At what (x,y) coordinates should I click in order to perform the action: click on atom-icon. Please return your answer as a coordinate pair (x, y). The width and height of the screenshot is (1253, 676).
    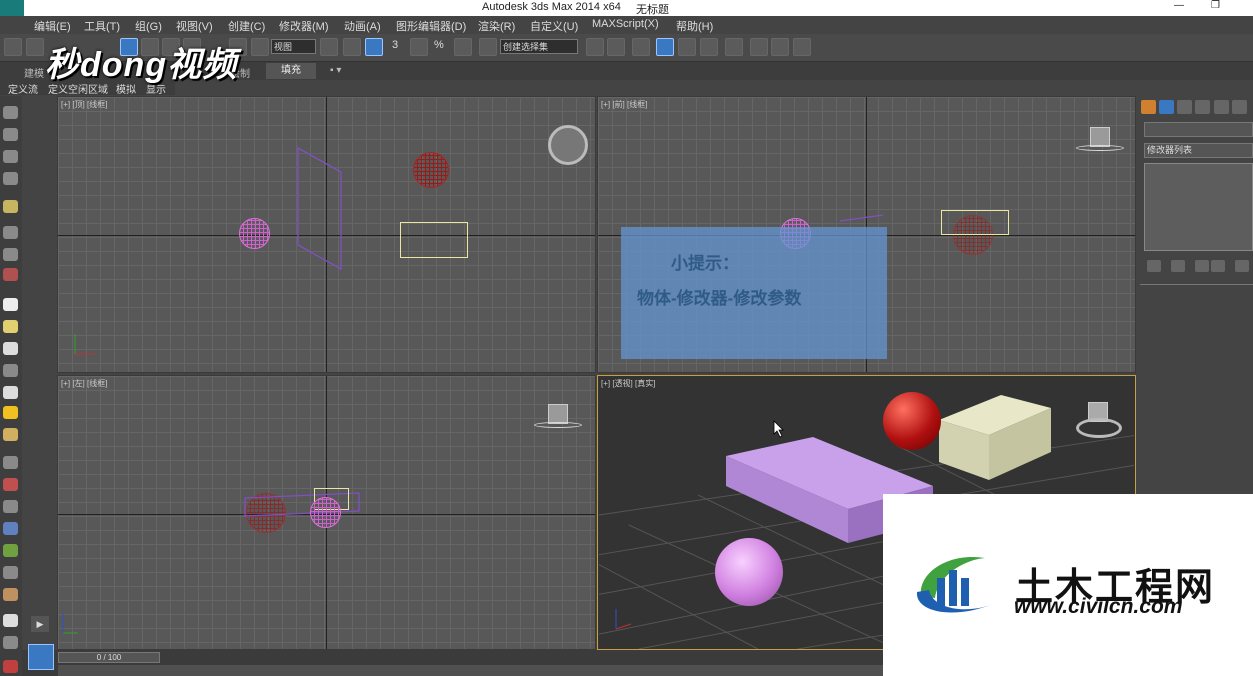
    Looking at the image, I should click on (10, 506).